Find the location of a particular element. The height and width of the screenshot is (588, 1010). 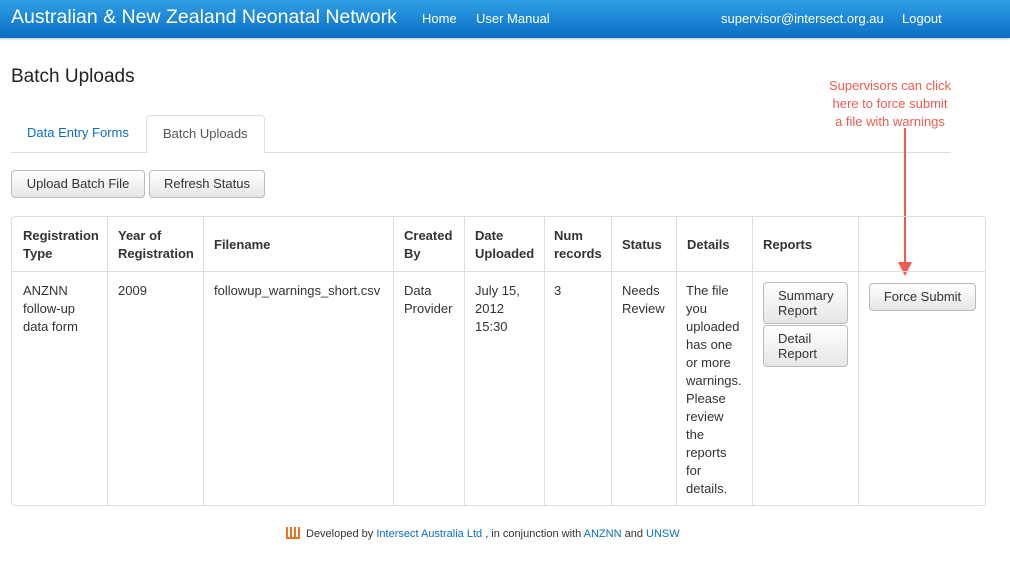

header-details: Details is located at coordinates (708, 244).